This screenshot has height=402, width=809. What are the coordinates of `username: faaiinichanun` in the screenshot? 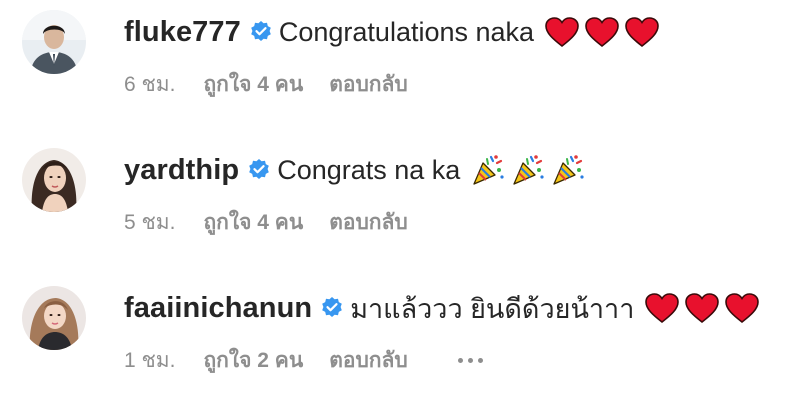 It's located at (218, 308).